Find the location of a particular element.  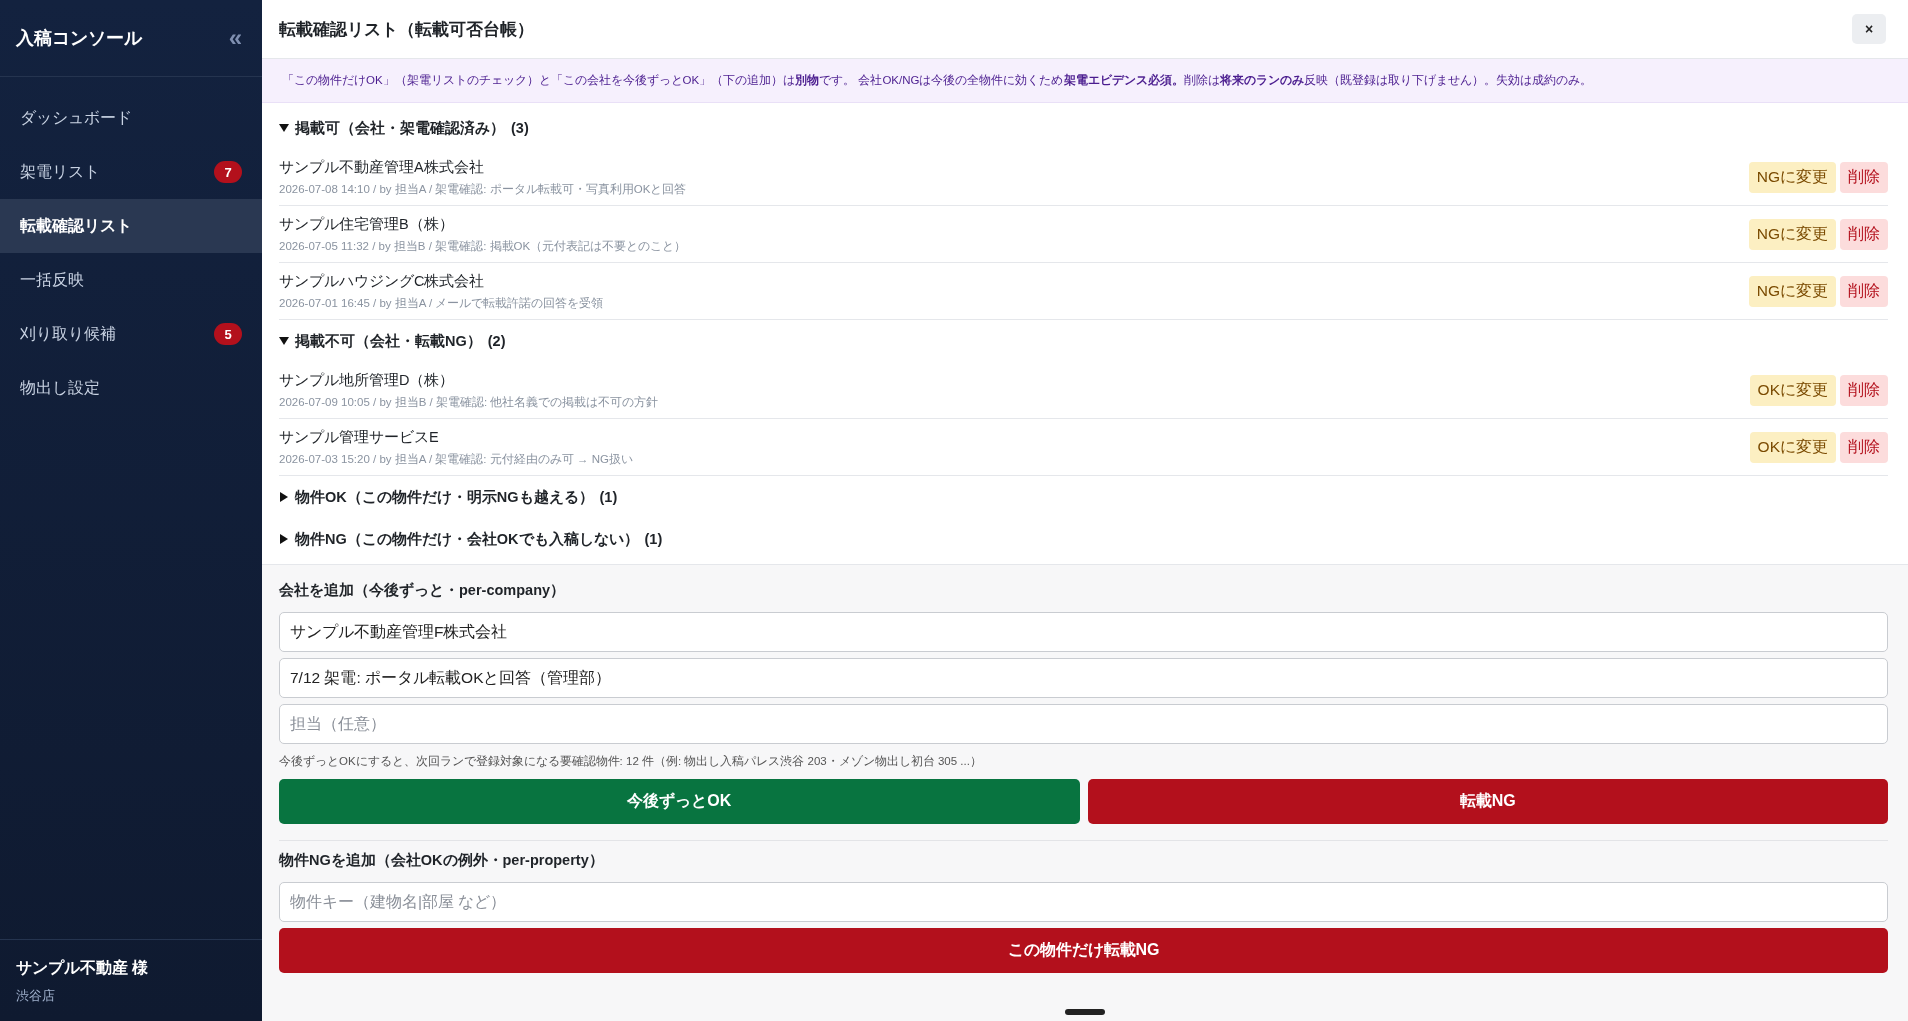

input-field: 物件キー（建物名|部屋 など） is located at coordinates (1083, 902).